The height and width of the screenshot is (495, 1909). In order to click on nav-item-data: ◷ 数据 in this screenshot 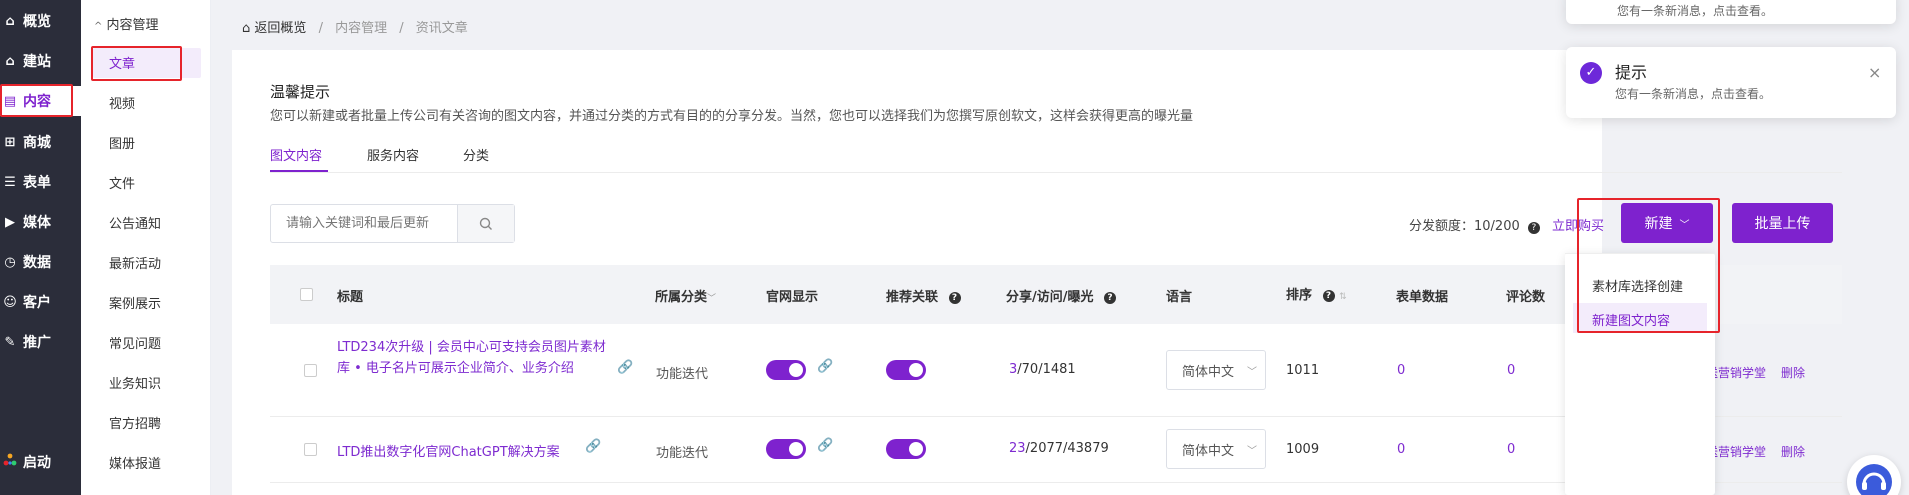, I will do `click(40, 262)`.